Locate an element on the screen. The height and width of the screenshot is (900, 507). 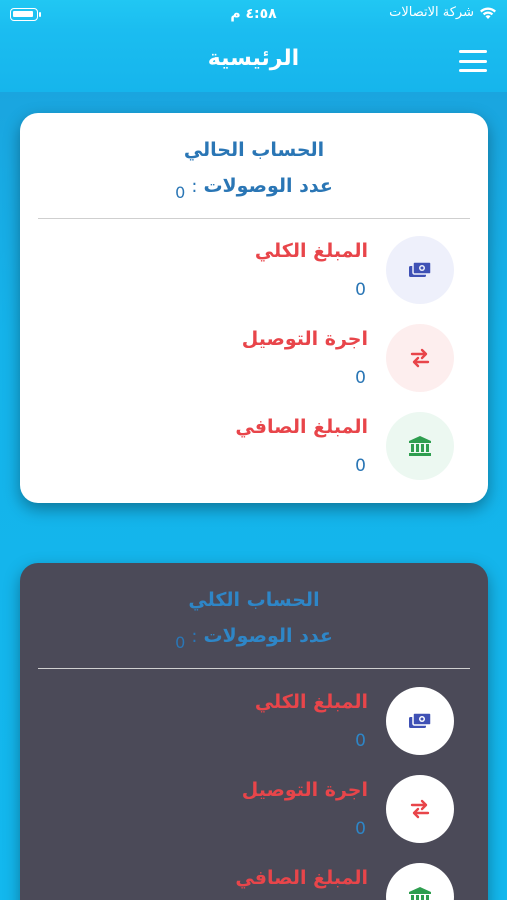
menu-button is located at coordinates (473, 61).